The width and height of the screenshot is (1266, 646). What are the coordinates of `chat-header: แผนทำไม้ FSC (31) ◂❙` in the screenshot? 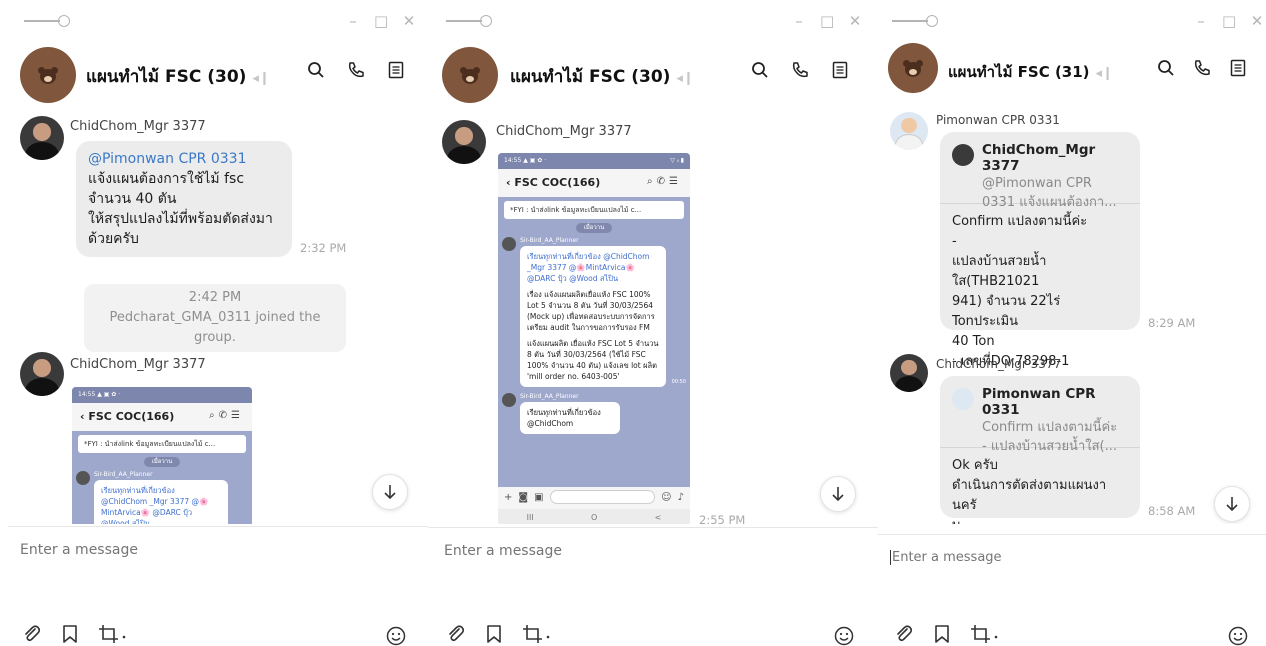 It's located at (1072, 70).